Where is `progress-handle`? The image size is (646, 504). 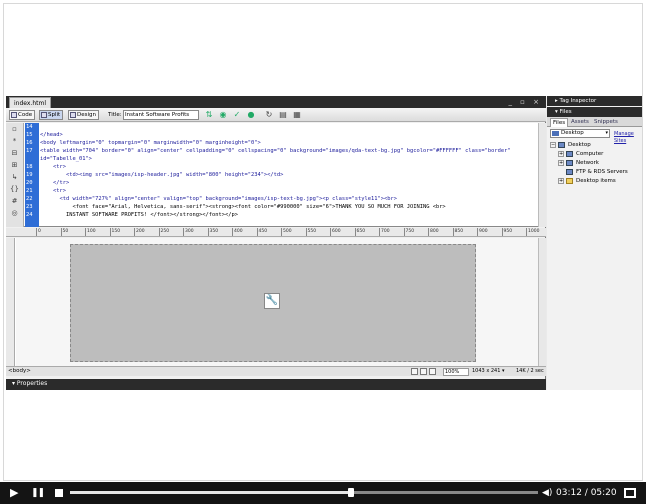 progress-handle is located at coordinates (350, 492).